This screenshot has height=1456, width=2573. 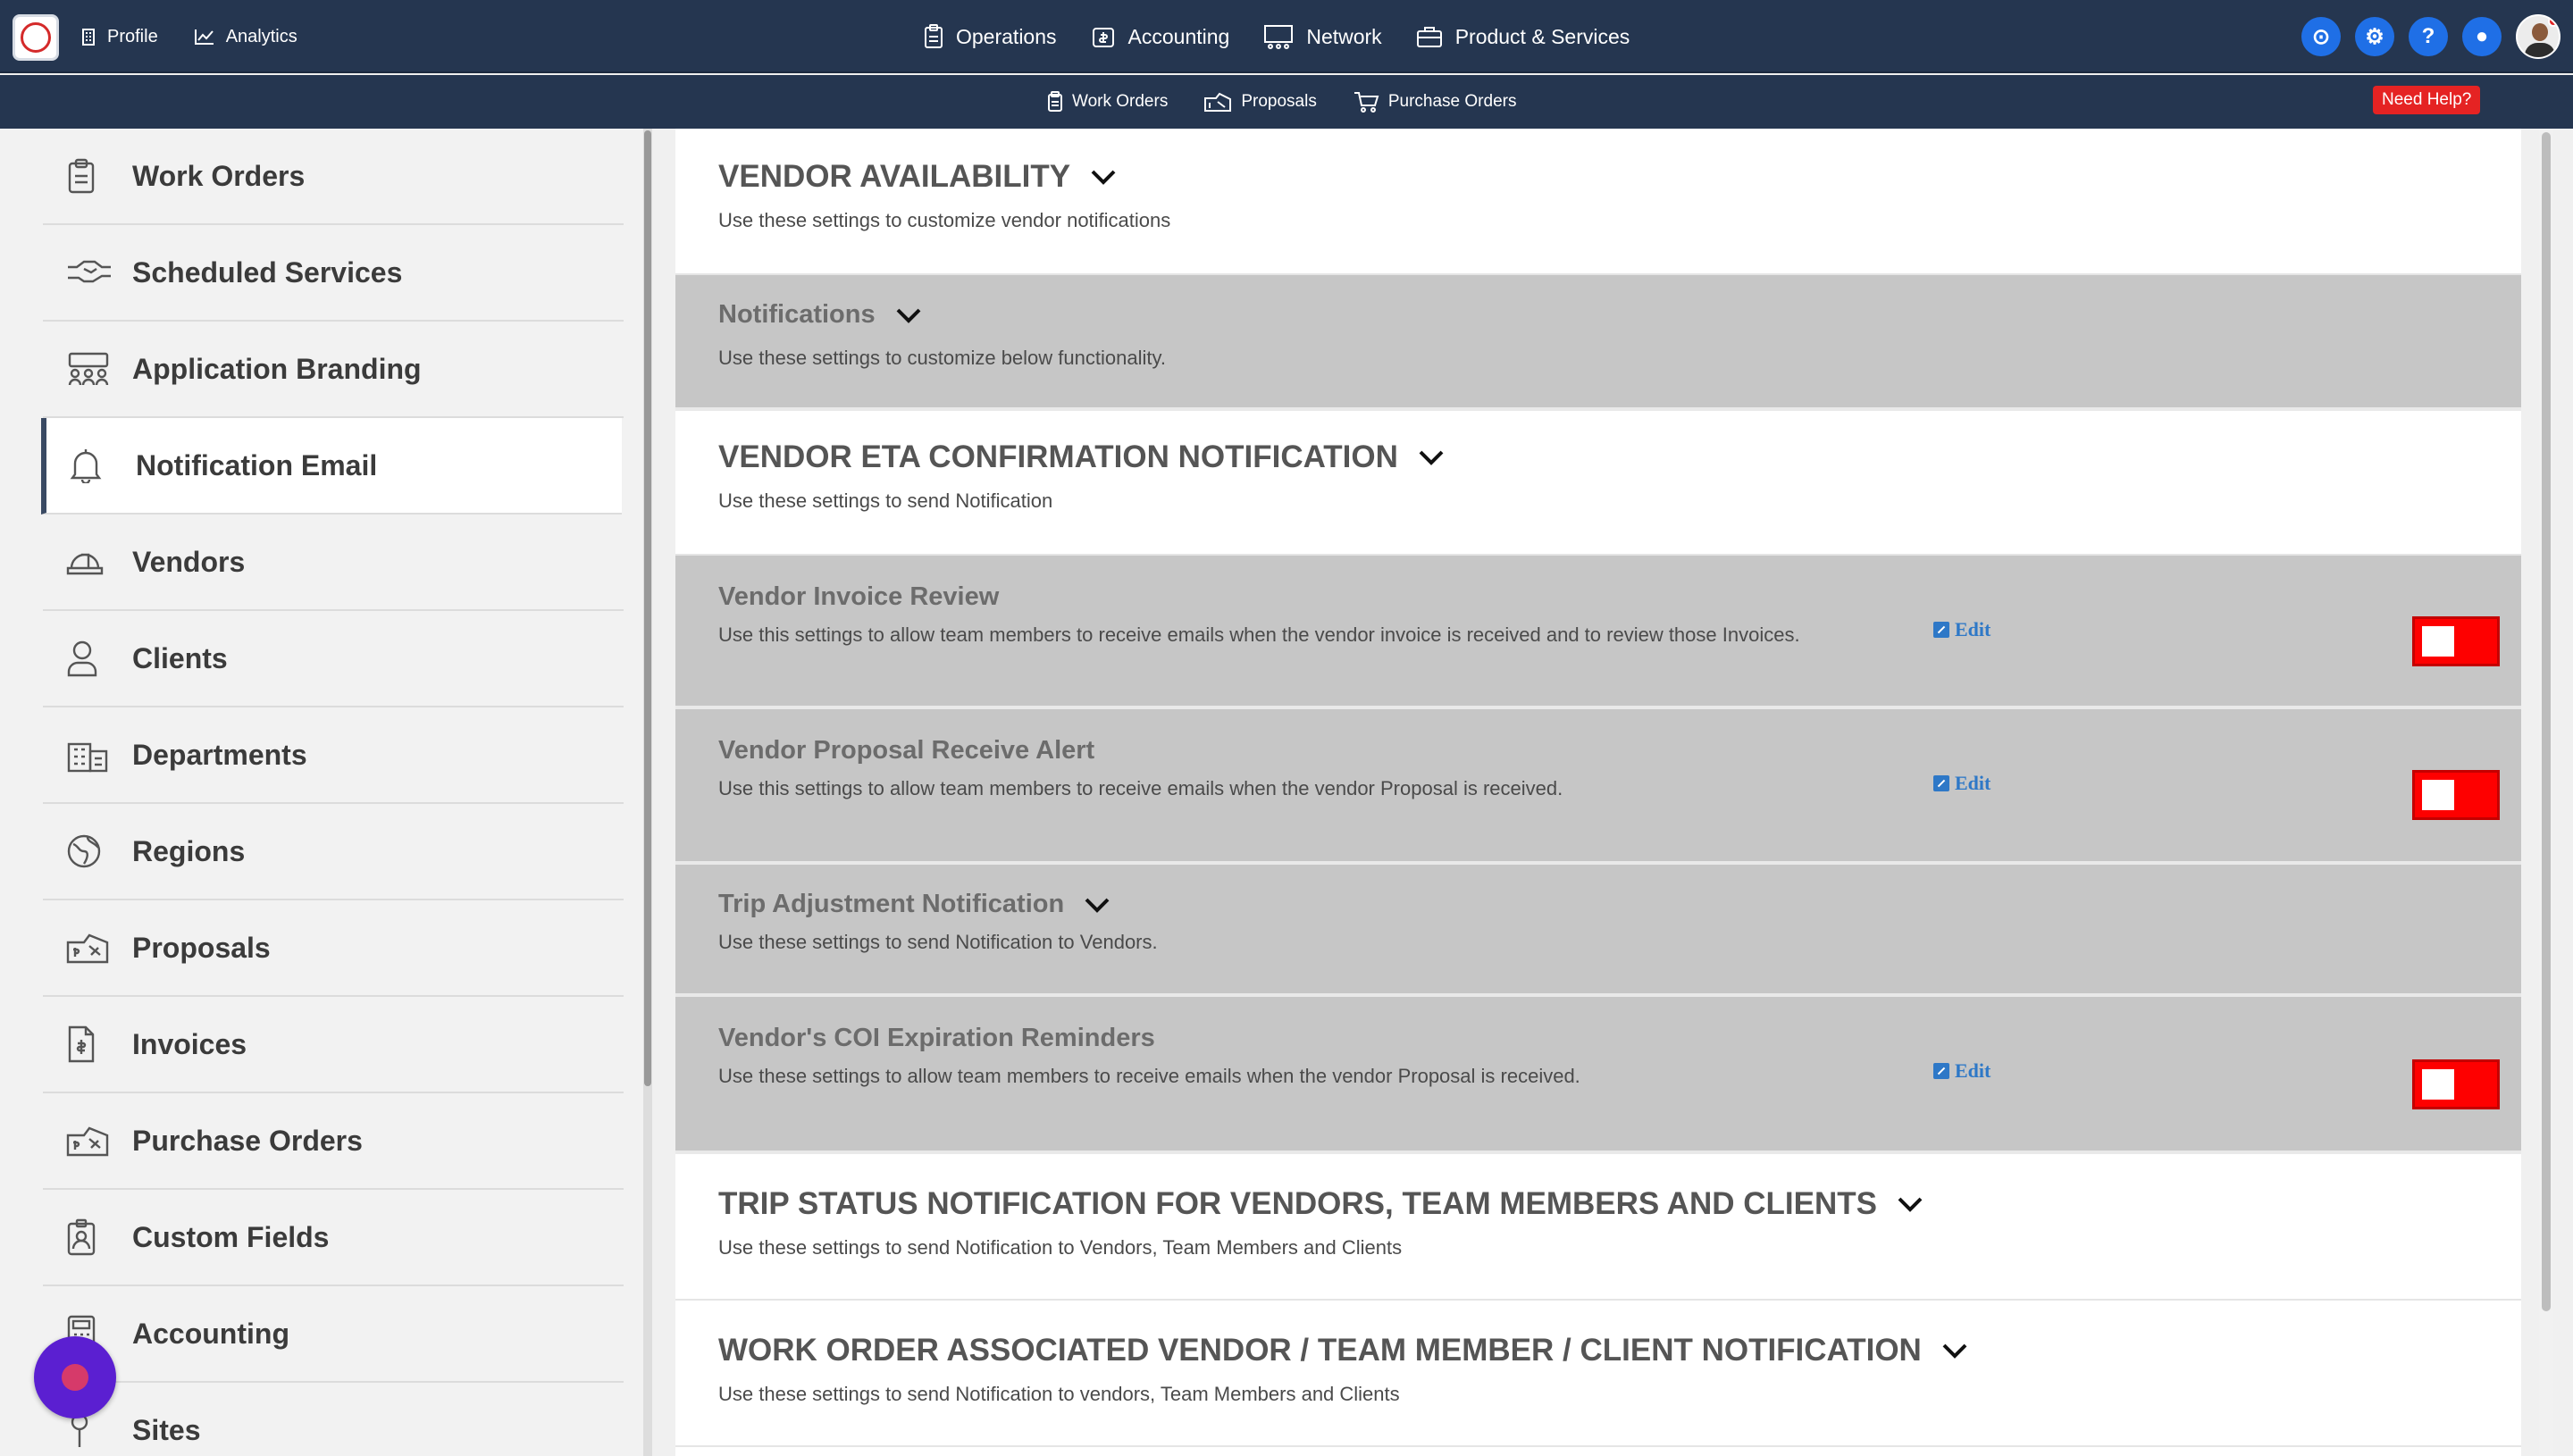 I want to click on hard-hat-icon, so click(x=93, y=562).